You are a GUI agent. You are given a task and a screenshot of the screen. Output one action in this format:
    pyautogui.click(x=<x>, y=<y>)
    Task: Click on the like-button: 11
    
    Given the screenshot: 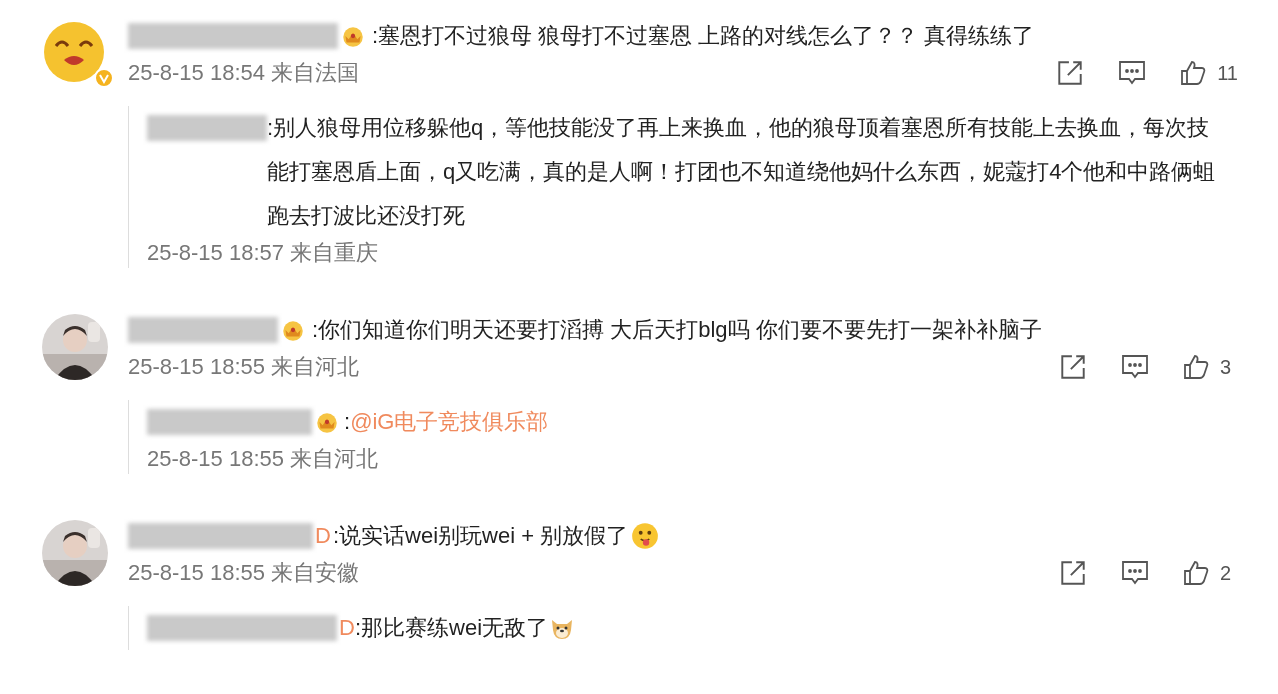 What is the action you would take?
    pyautogui.click(x=1208, y=73)
    